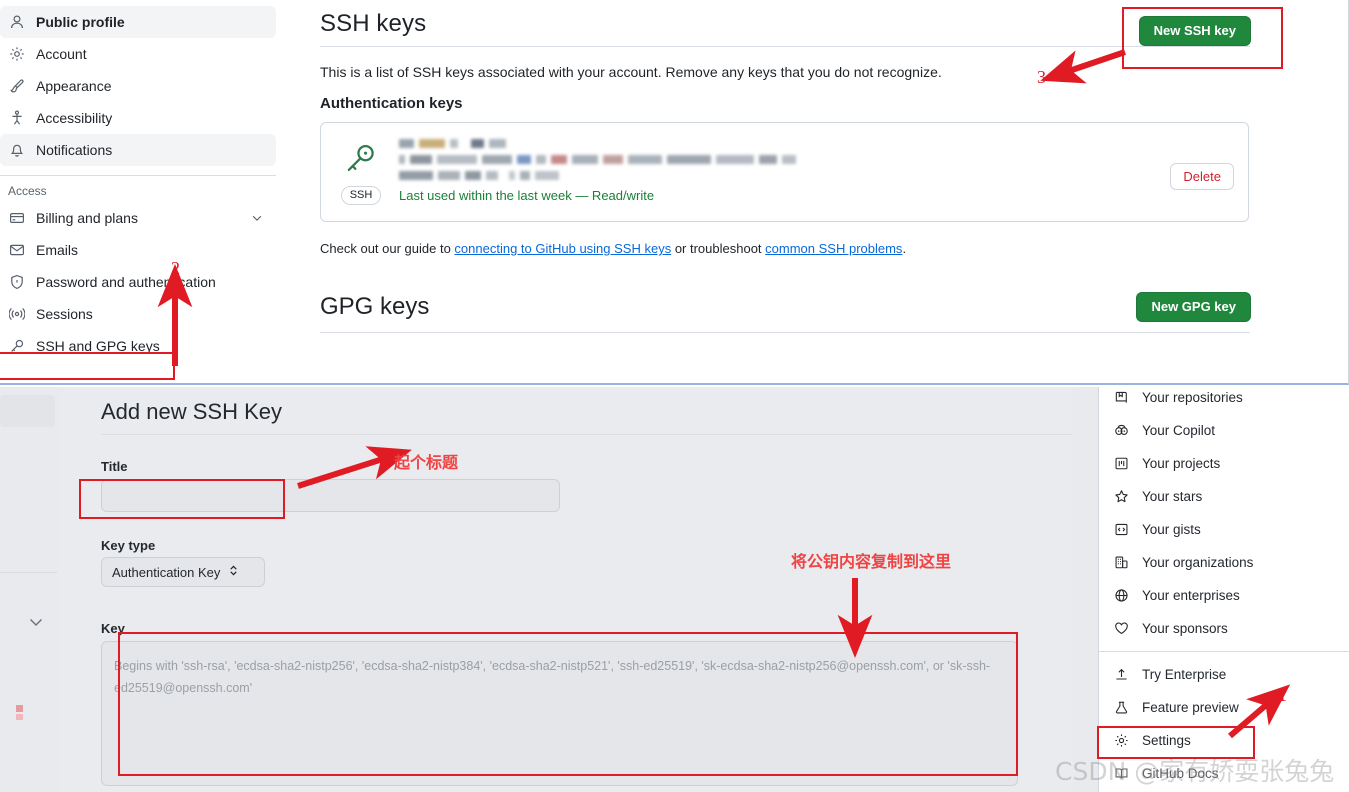 The image size is (1349, 792). Describe the element at coordinates (1194, 31) in the screenshot. I see `new-ssh-key-button: New SSH key` at that location.